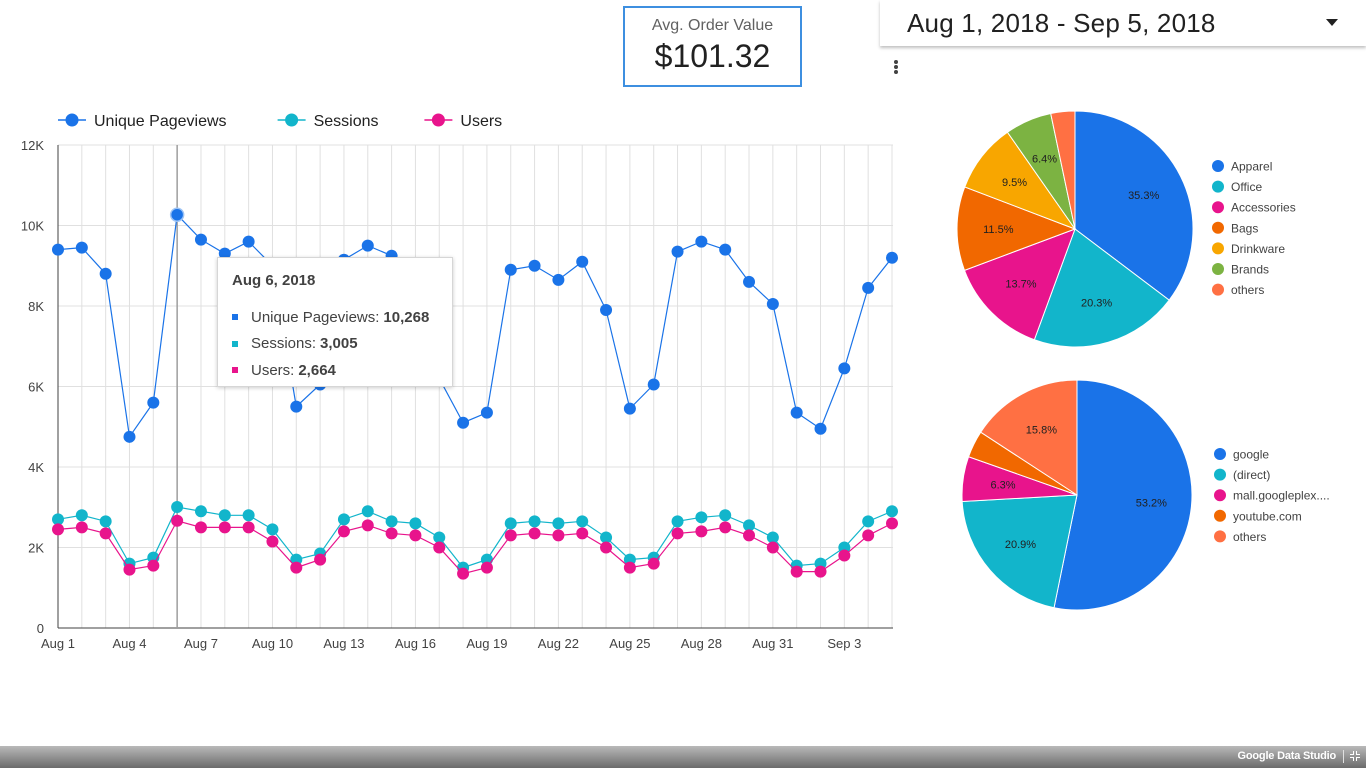 This screenshot has width=1366, height=768. I want to click on y-tick-label: 4K, so click(36, 467).